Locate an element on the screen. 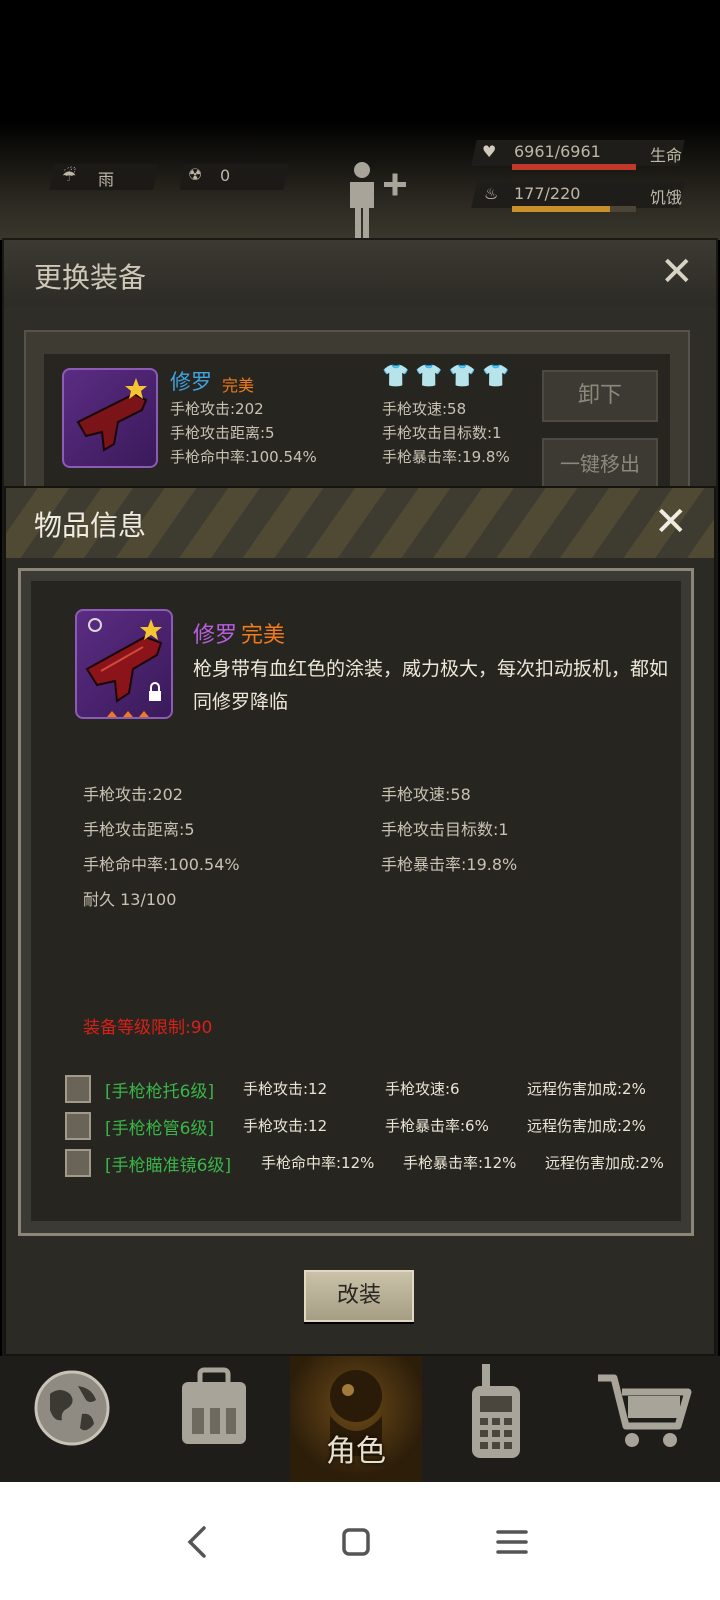 Image resolution: width=720 pixels, height=1600 pixels. item-description: 枪身带有血红色的涂装，威力极大，每次扣动扳机，都如同修罗降临 is located at coordinates (431, 685).